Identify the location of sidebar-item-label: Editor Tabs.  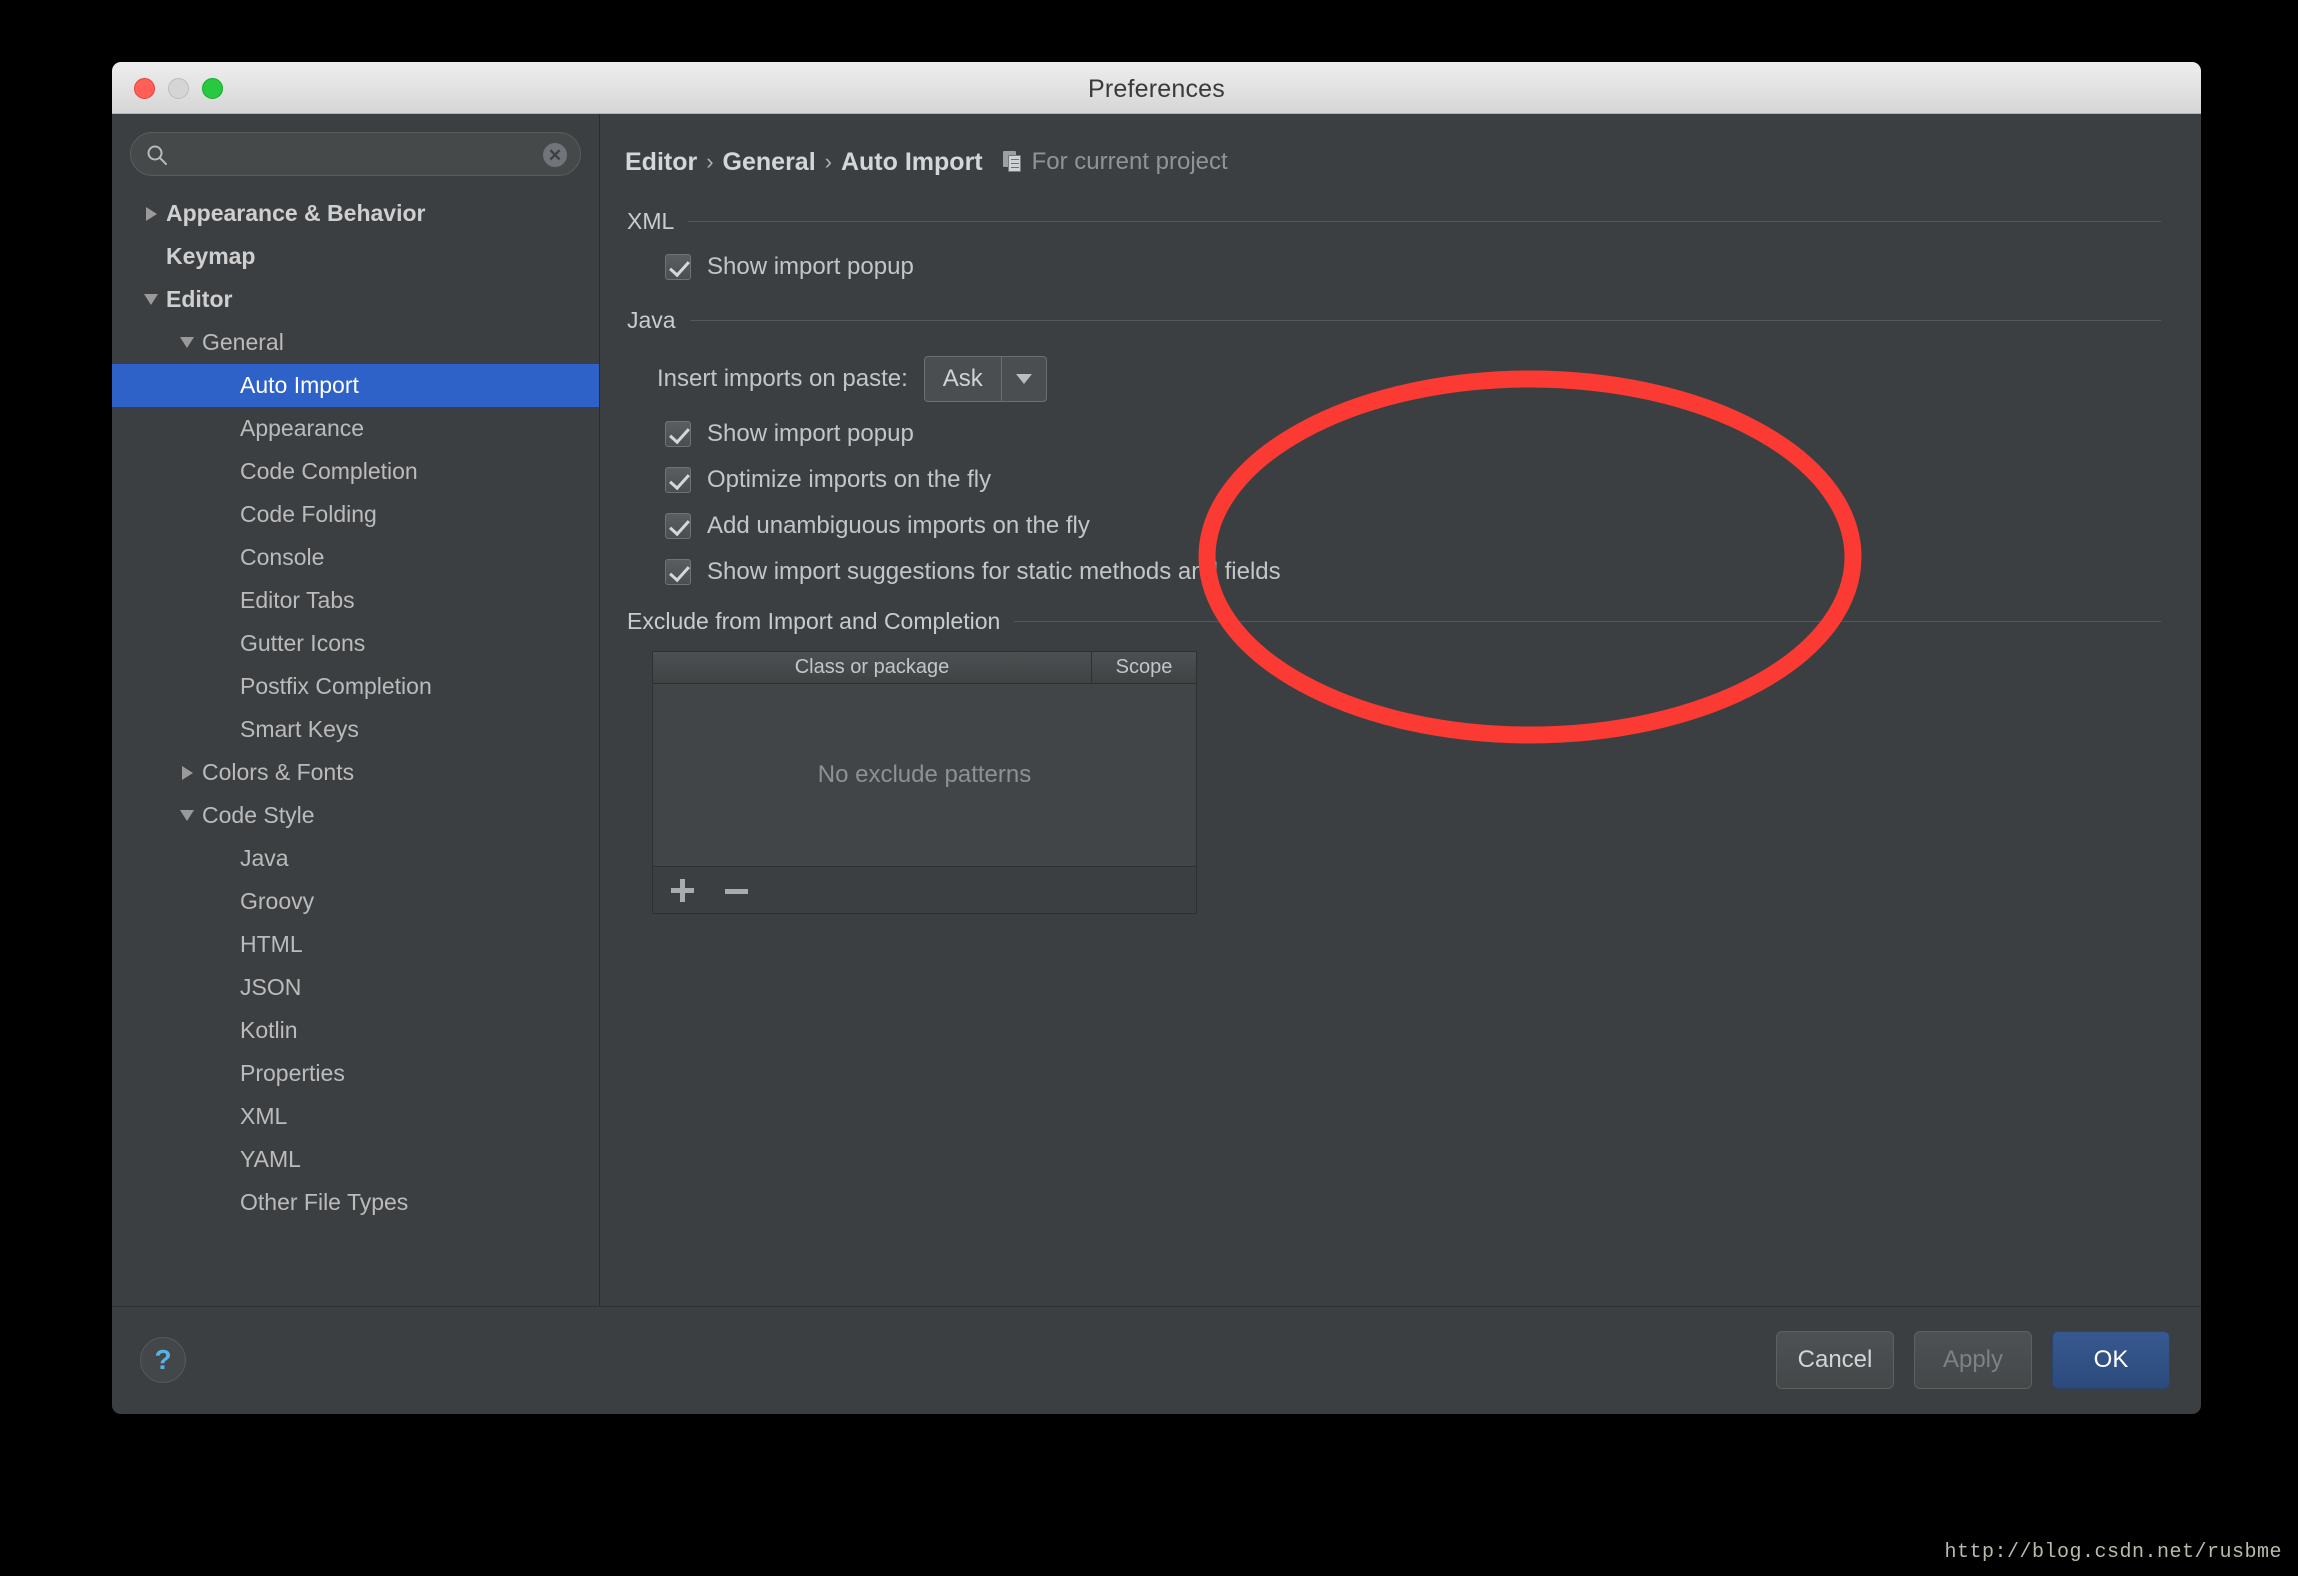
(297, 600).